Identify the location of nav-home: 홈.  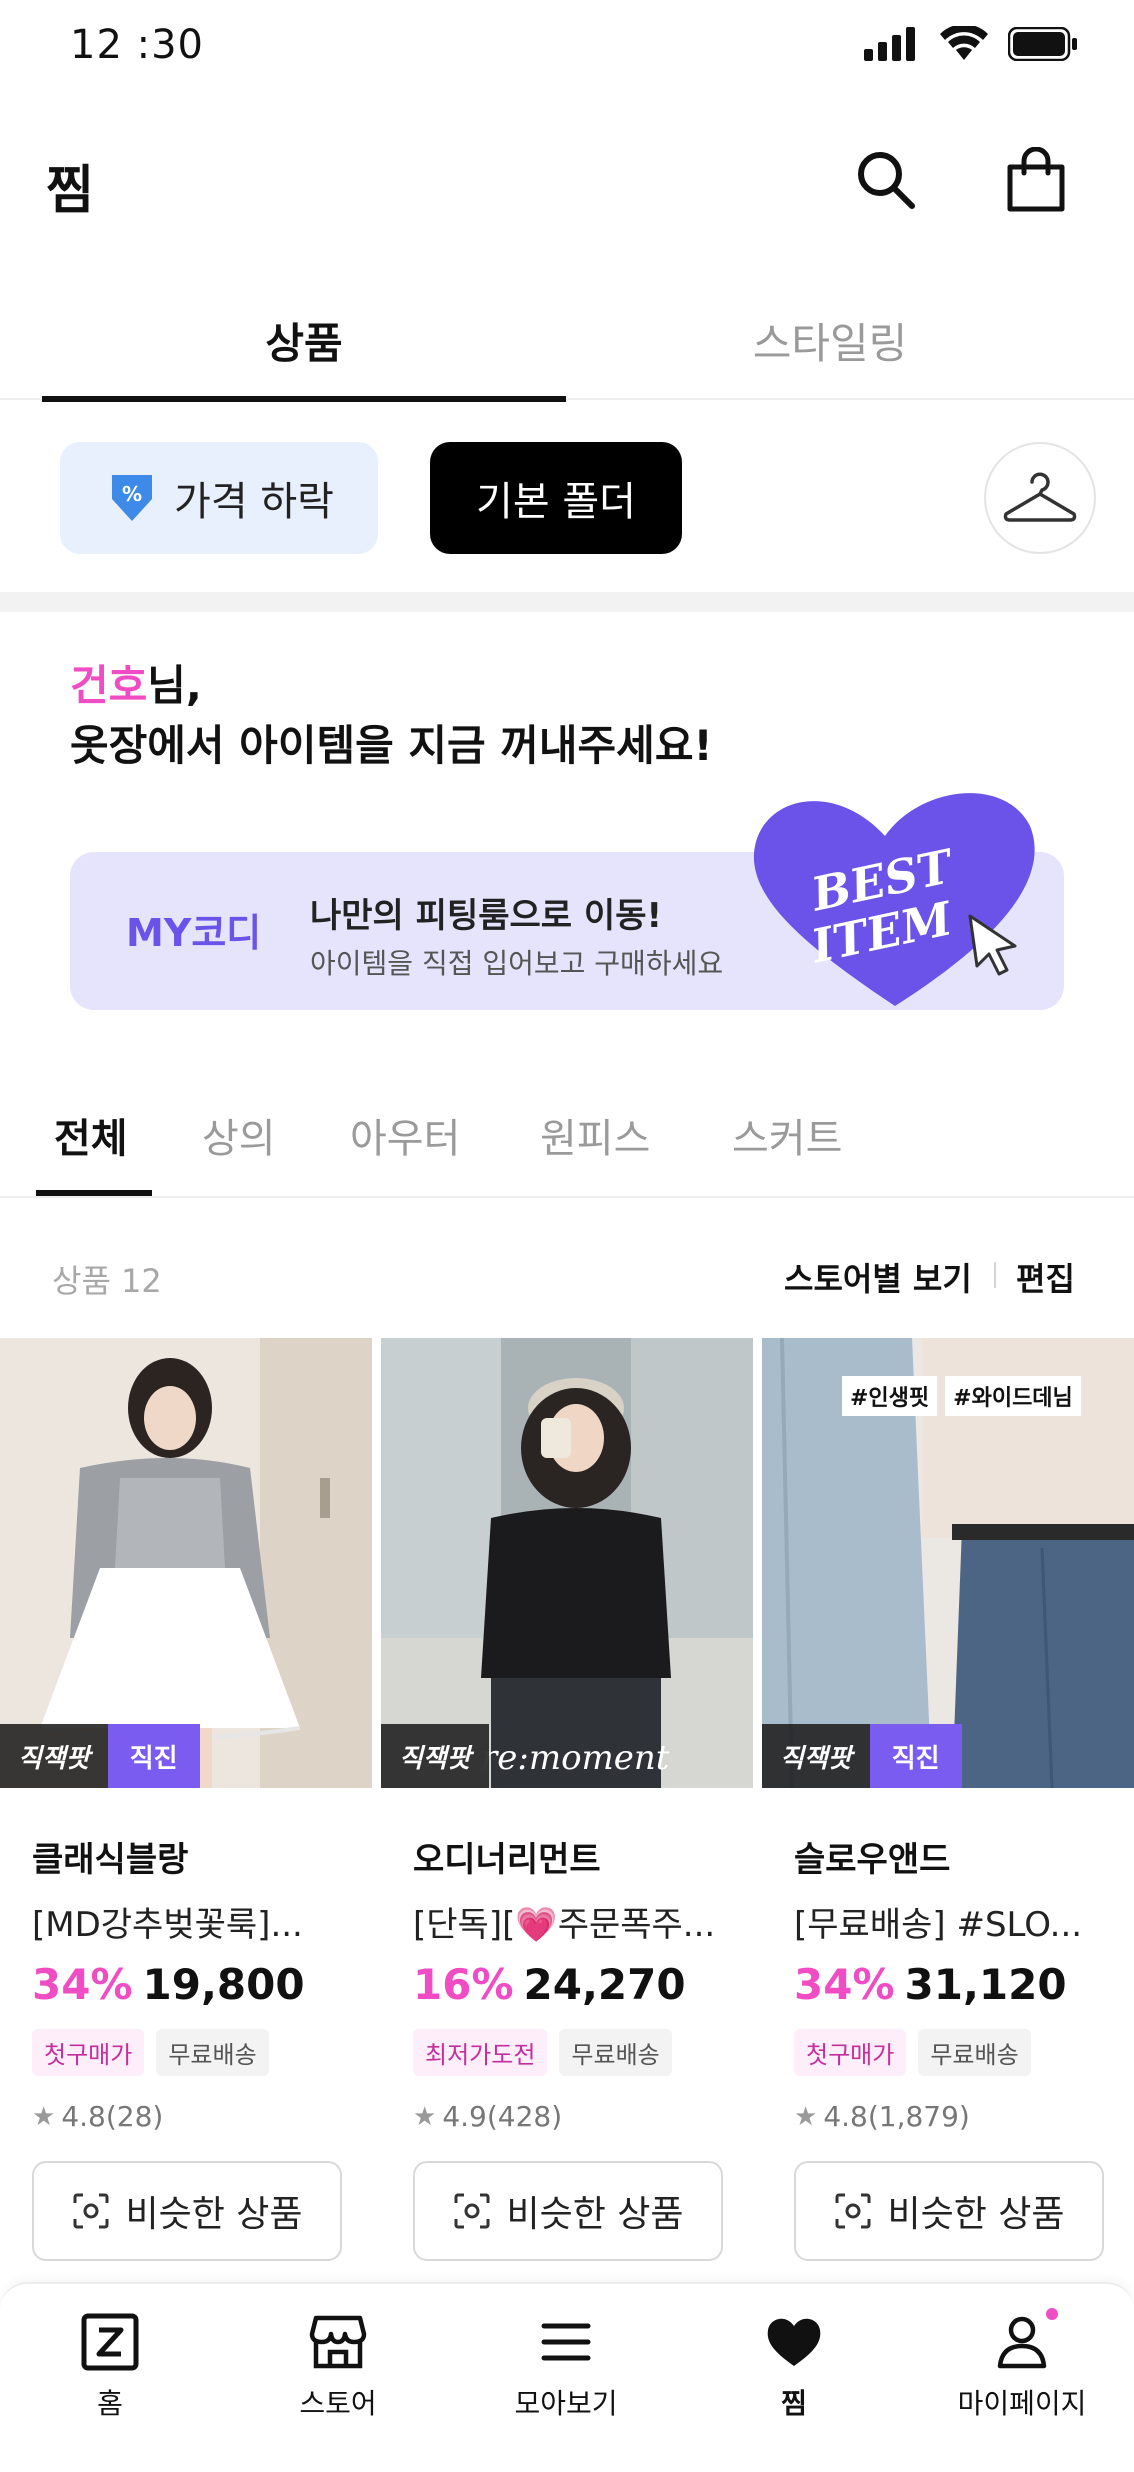
(110, 2367).